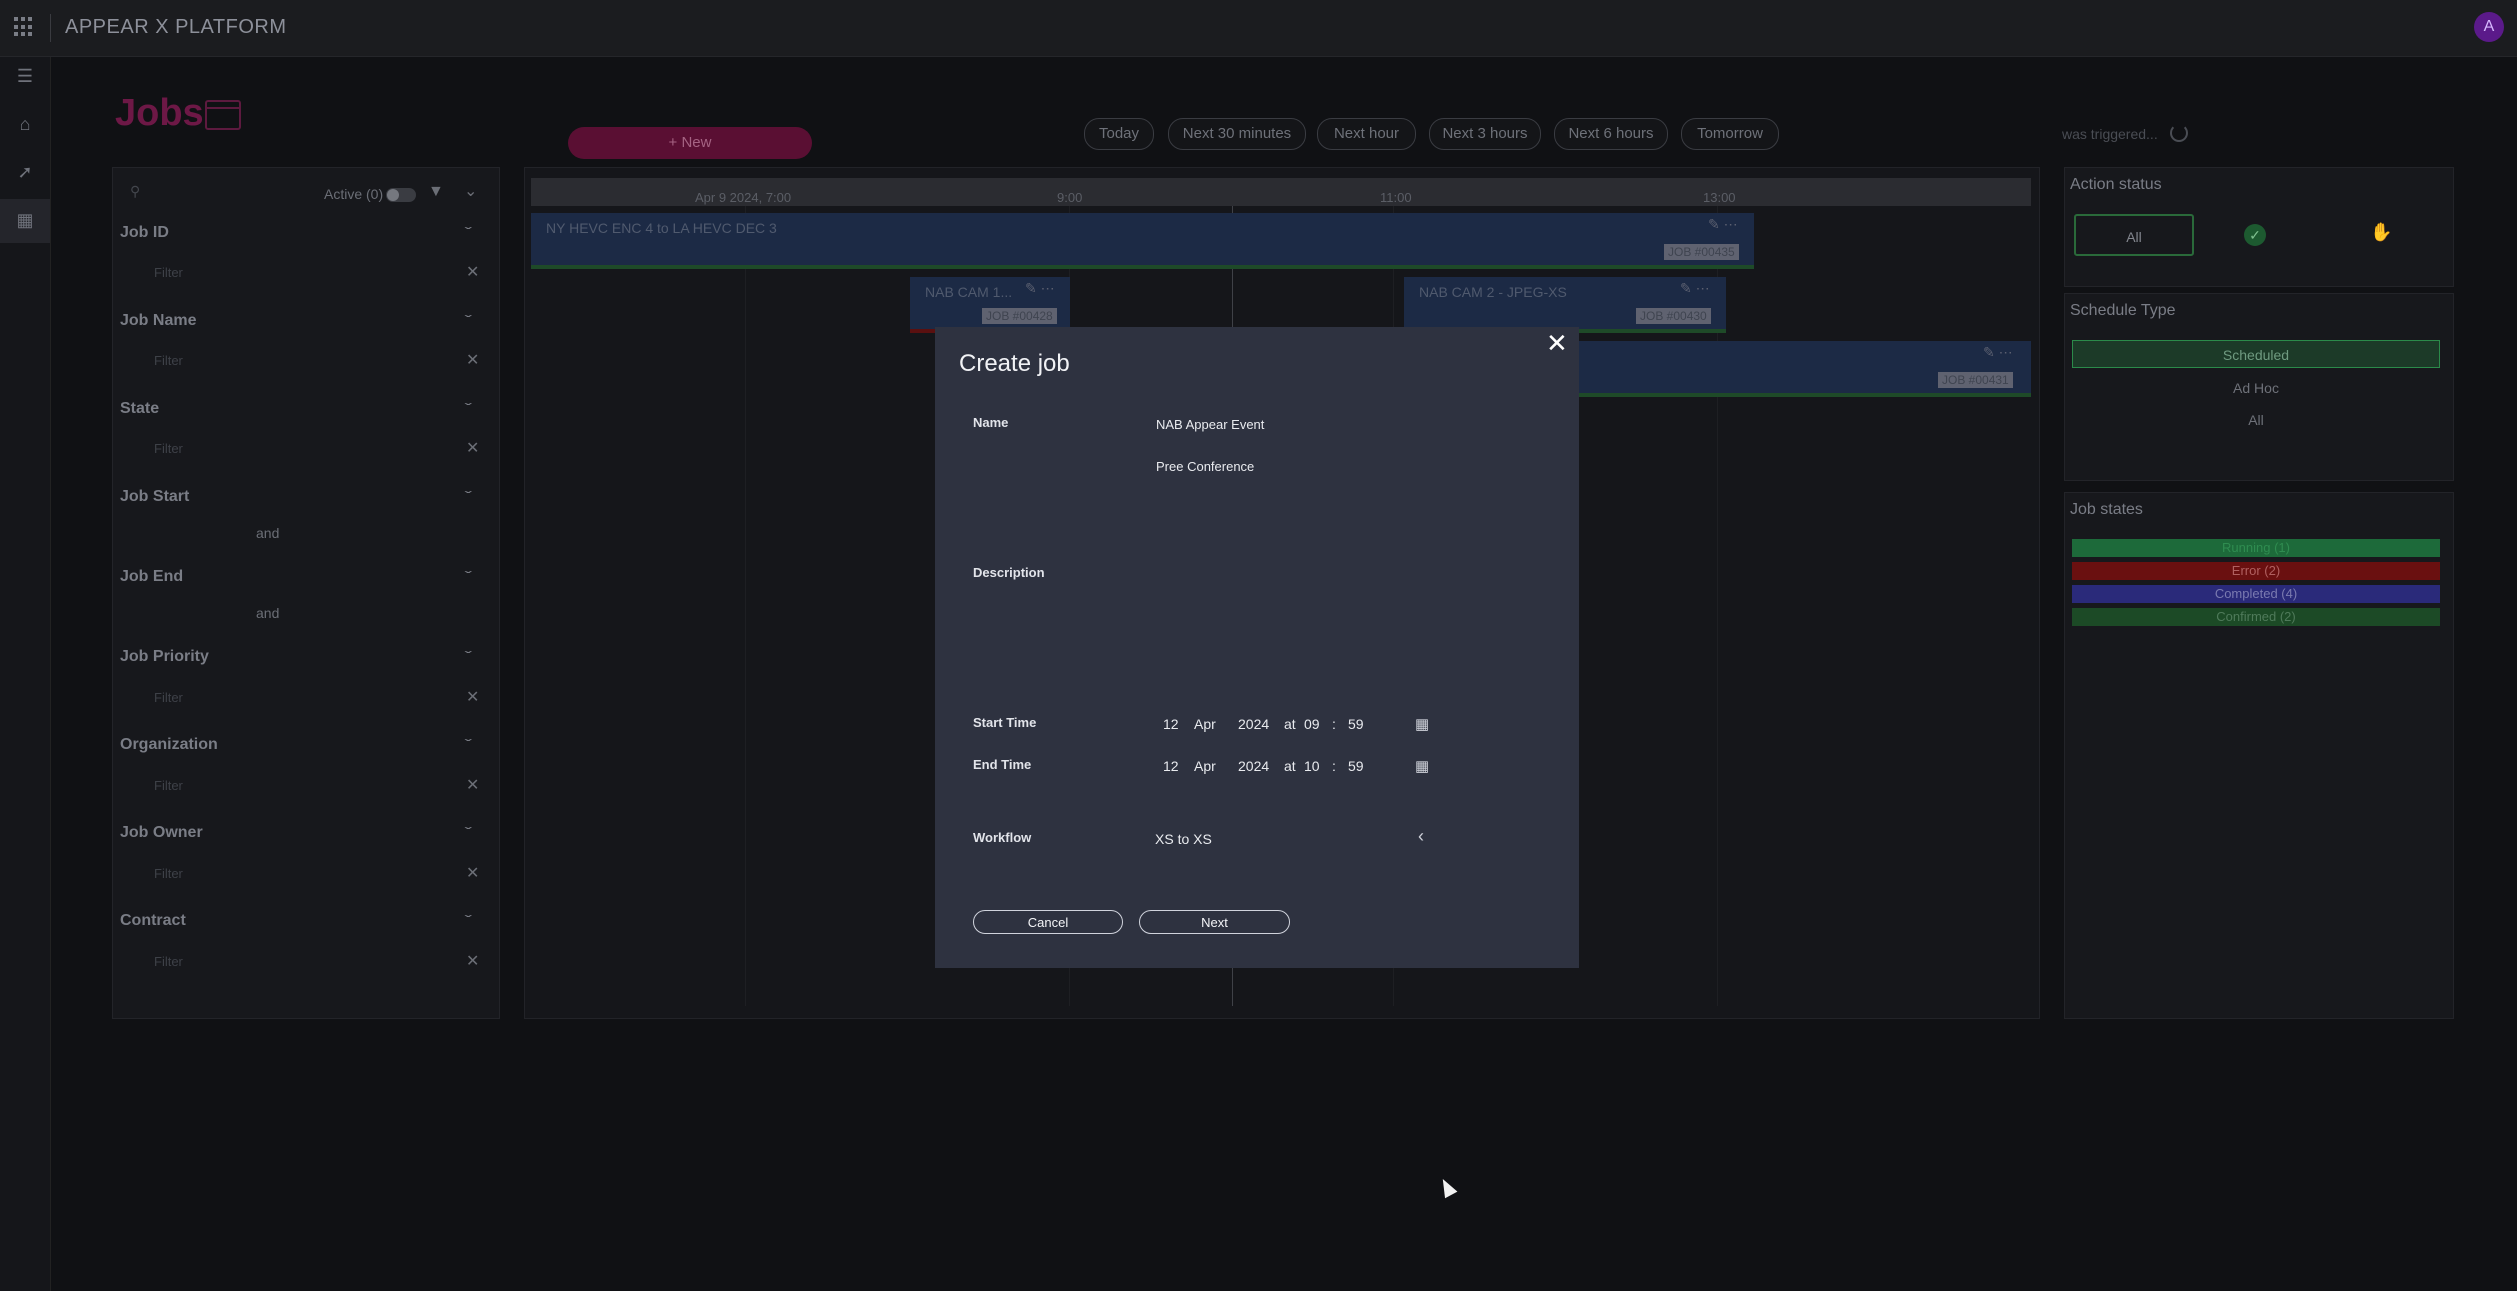 Image resolution: width=2517 pixels, height=1291 pixels. I want to click on filter-panel, so click(306, 593).